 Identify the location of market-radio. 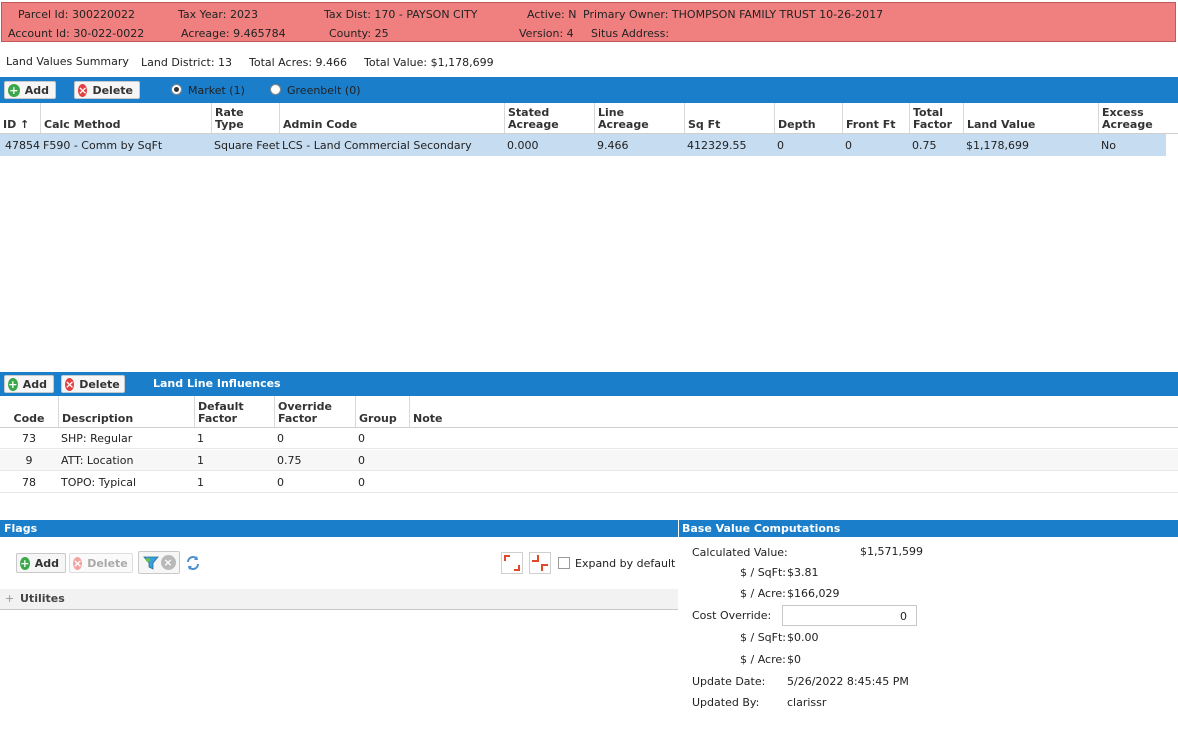
(176, 89).